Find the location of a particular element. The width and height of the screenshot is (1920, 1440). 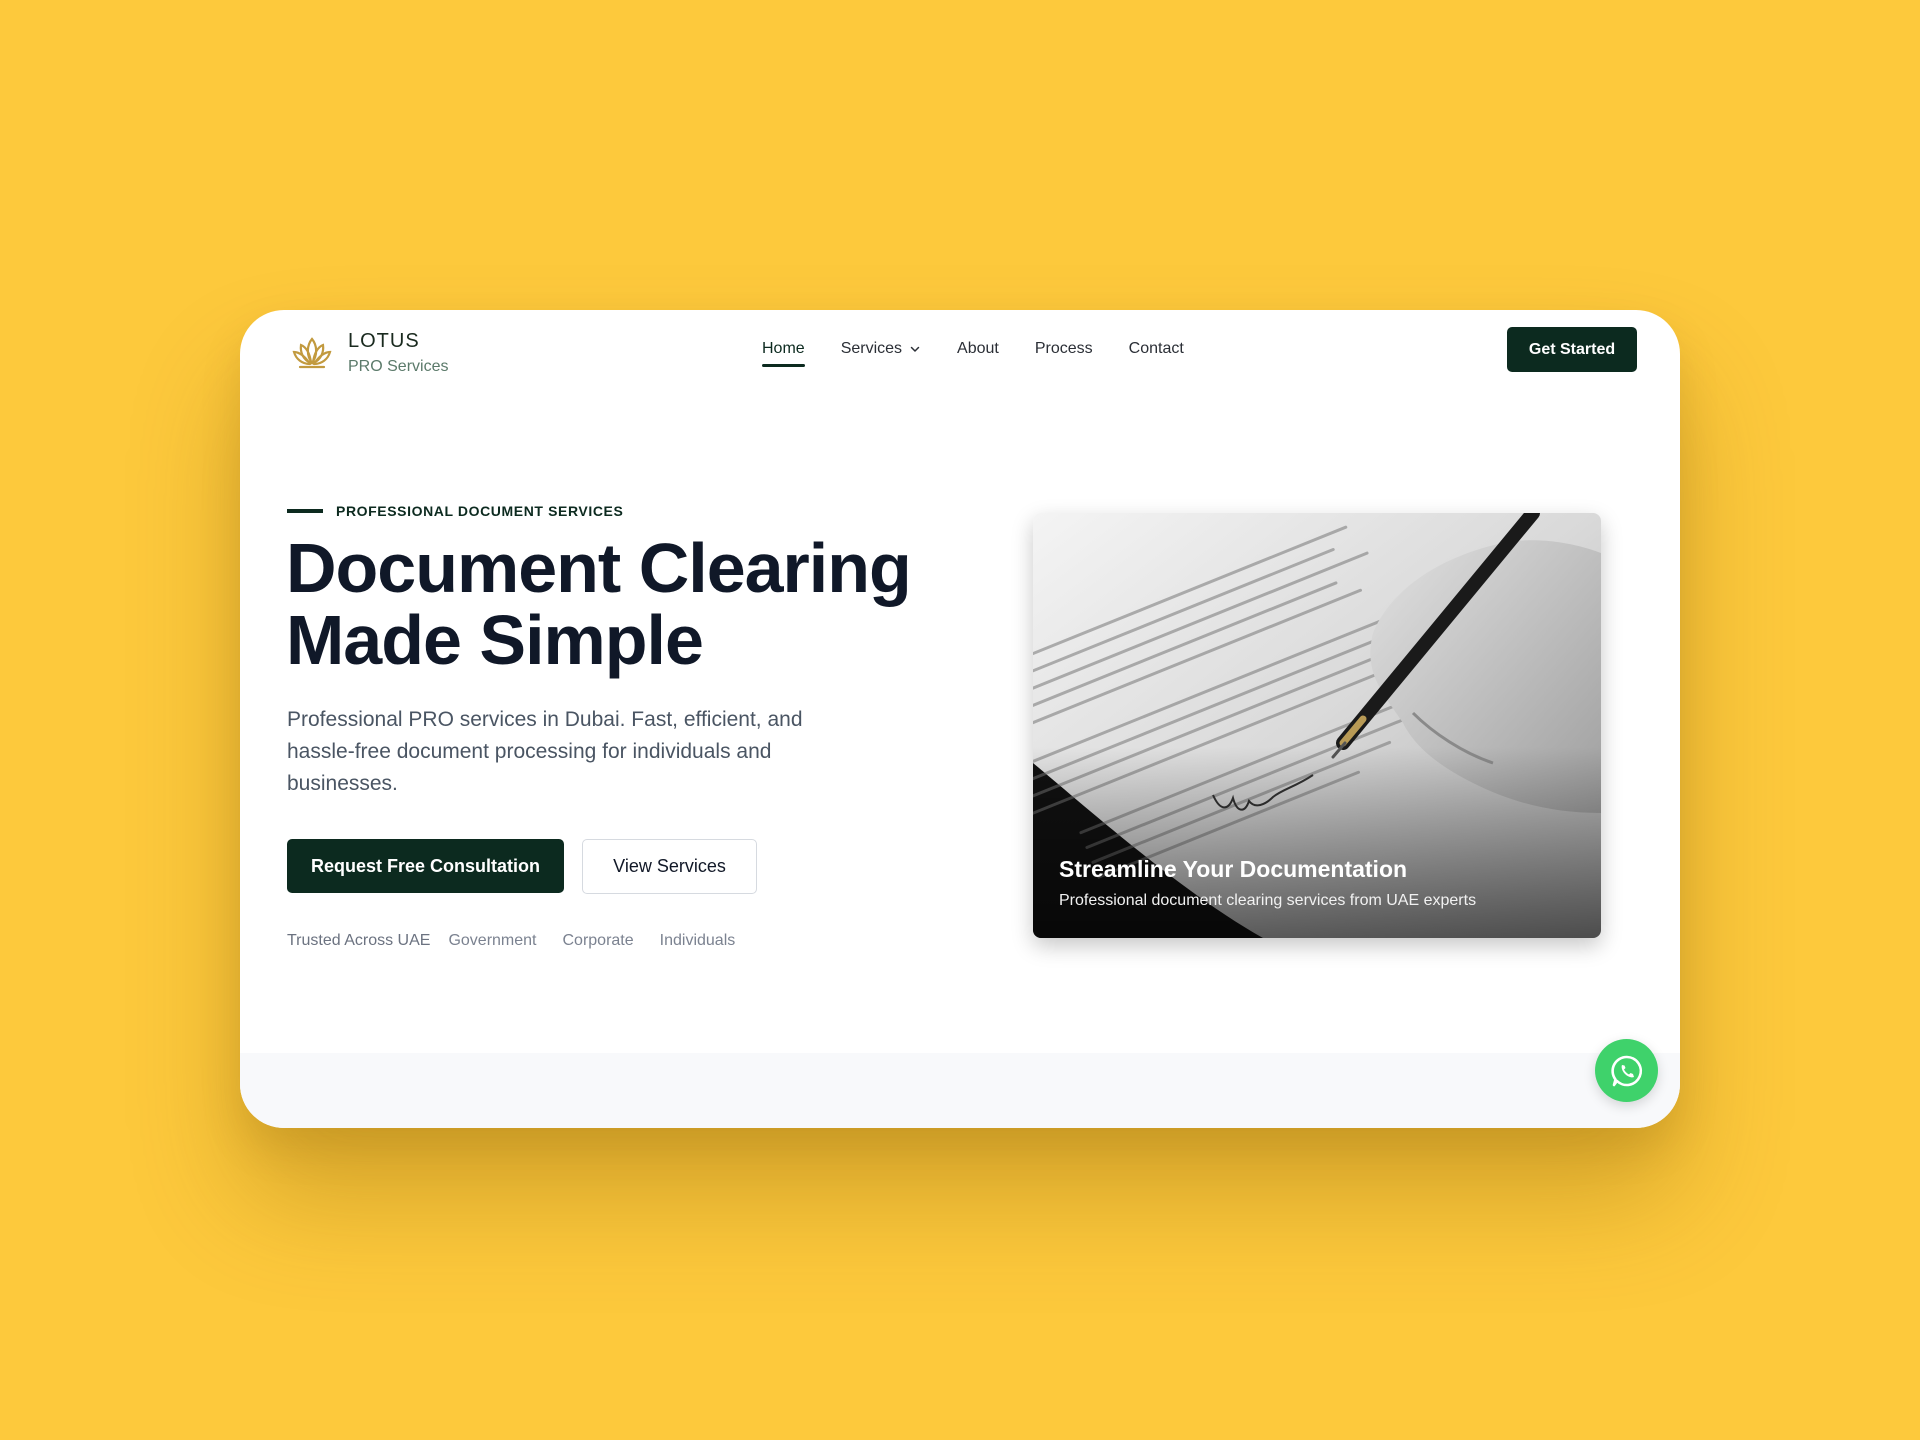

nav-item-contact: Contact is located at coordinates (1156, 353).